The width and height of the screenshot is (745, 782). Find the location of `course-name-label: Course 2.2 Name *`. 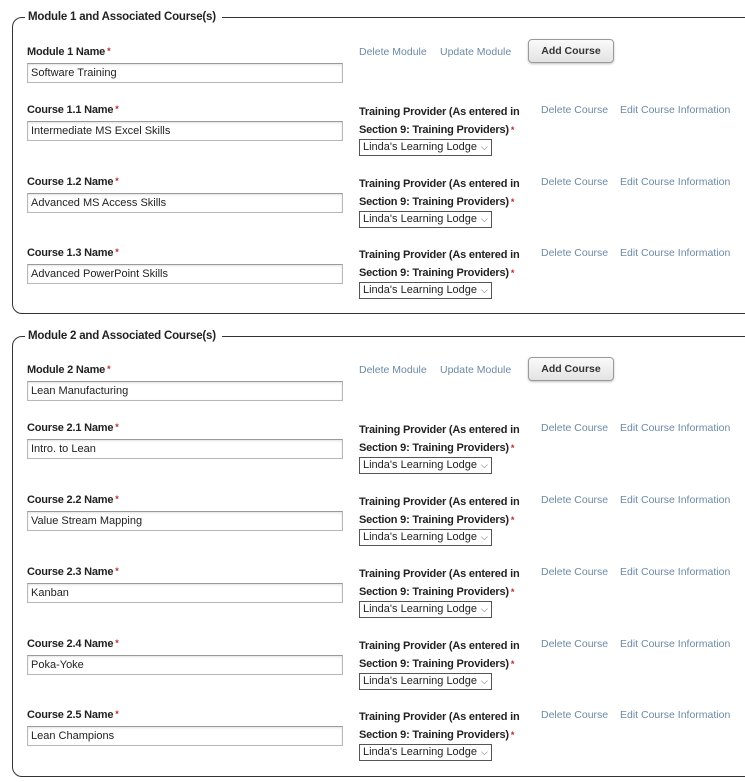

course-name-label: Course 2.2 Name * is located at coordinates (73, 500).